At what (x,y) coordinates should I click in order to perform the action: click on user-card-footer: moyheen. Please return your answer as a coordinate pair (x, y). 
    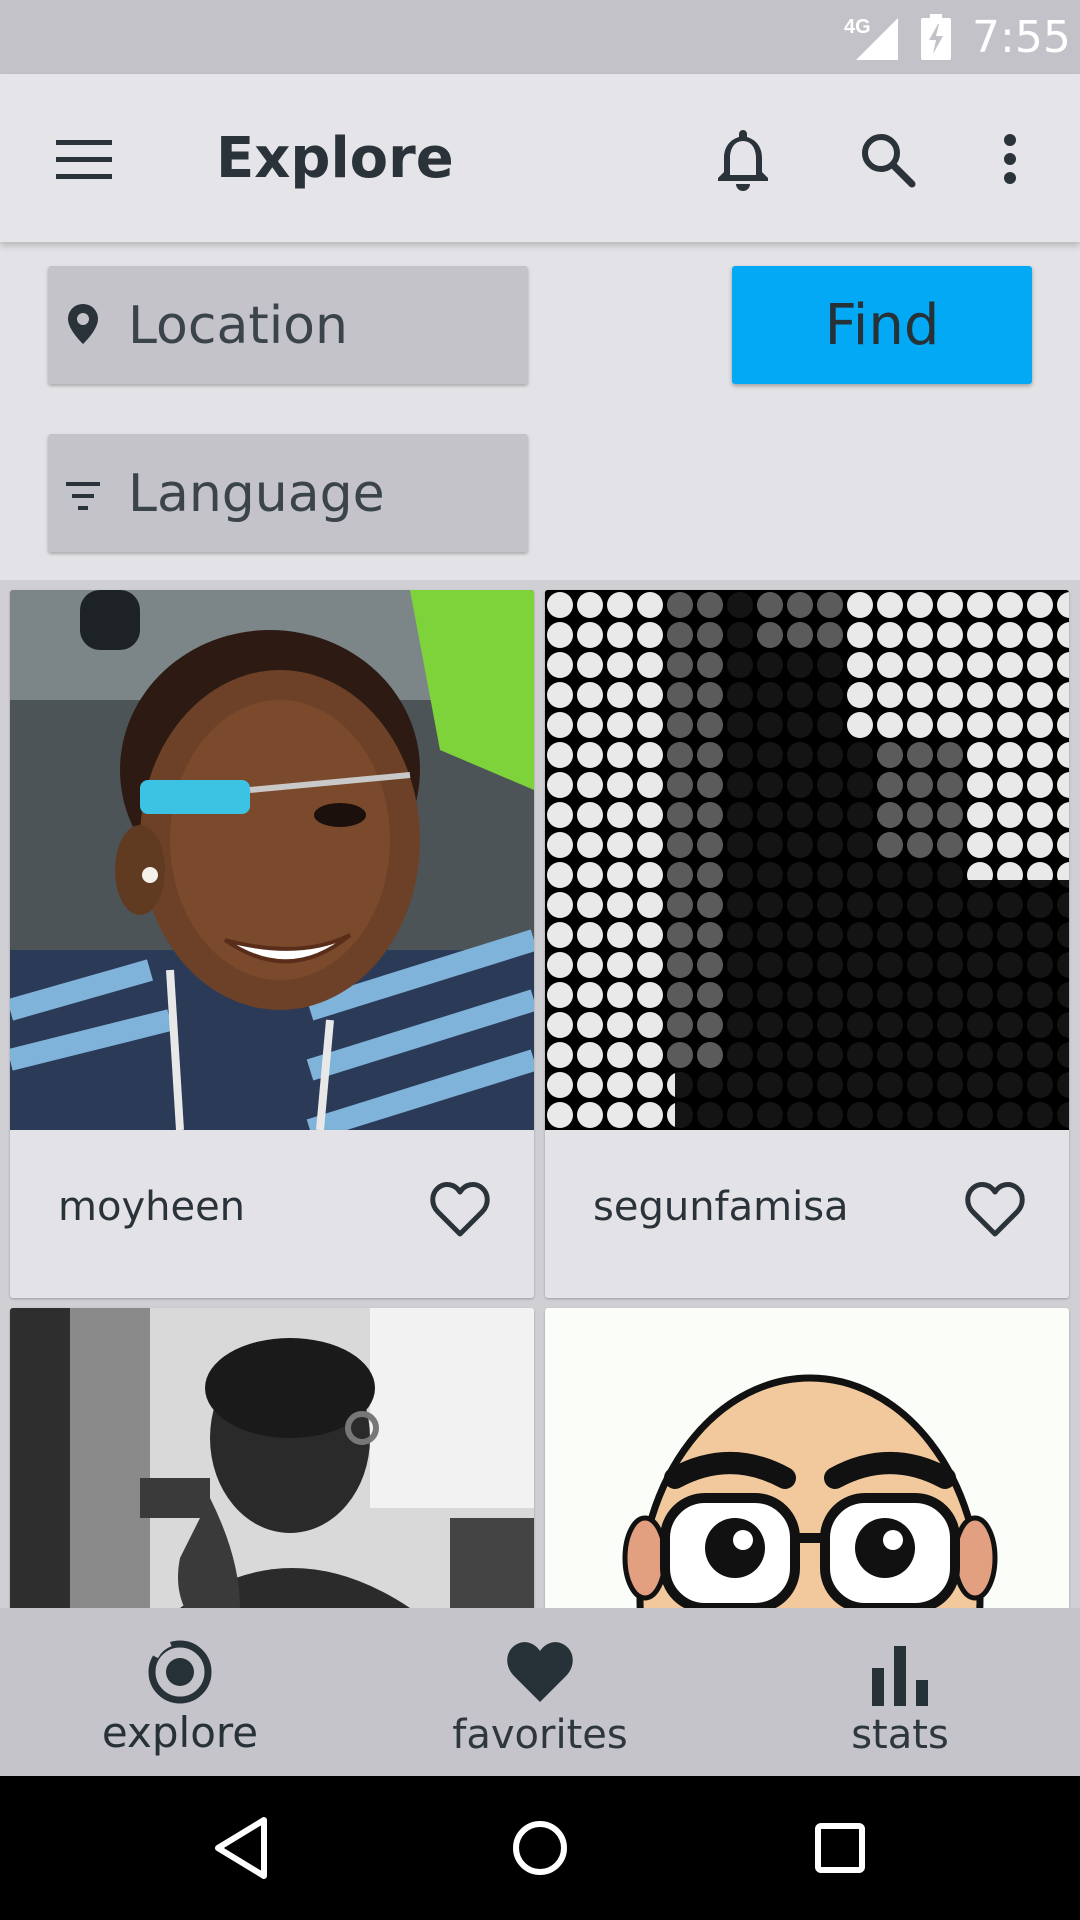
    Looking at the image, I should click on (272, 1214).